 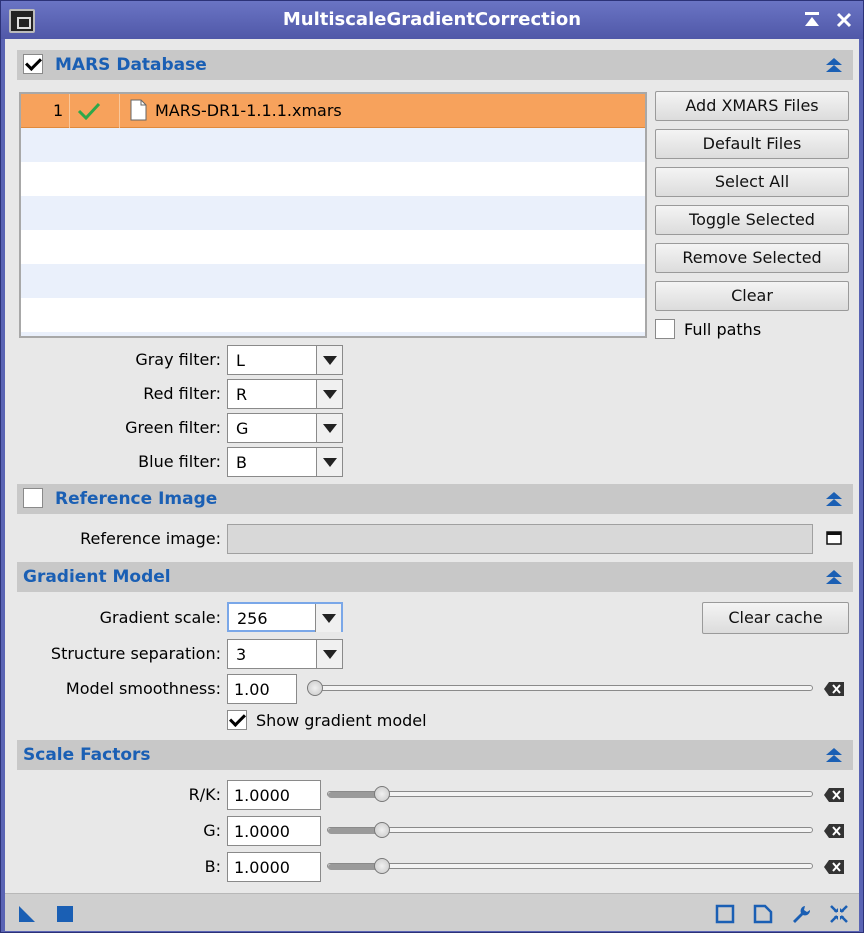 I want to click on g-factor-slider, so click(x=570, y=830).